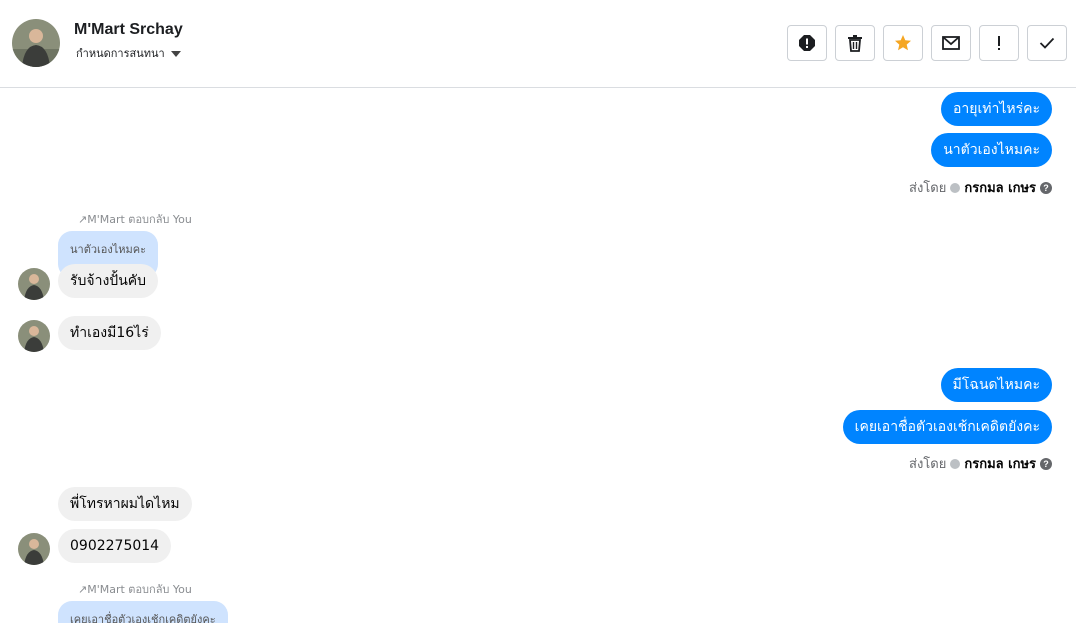  I want to click on action-toolbar, so click(927, 43).